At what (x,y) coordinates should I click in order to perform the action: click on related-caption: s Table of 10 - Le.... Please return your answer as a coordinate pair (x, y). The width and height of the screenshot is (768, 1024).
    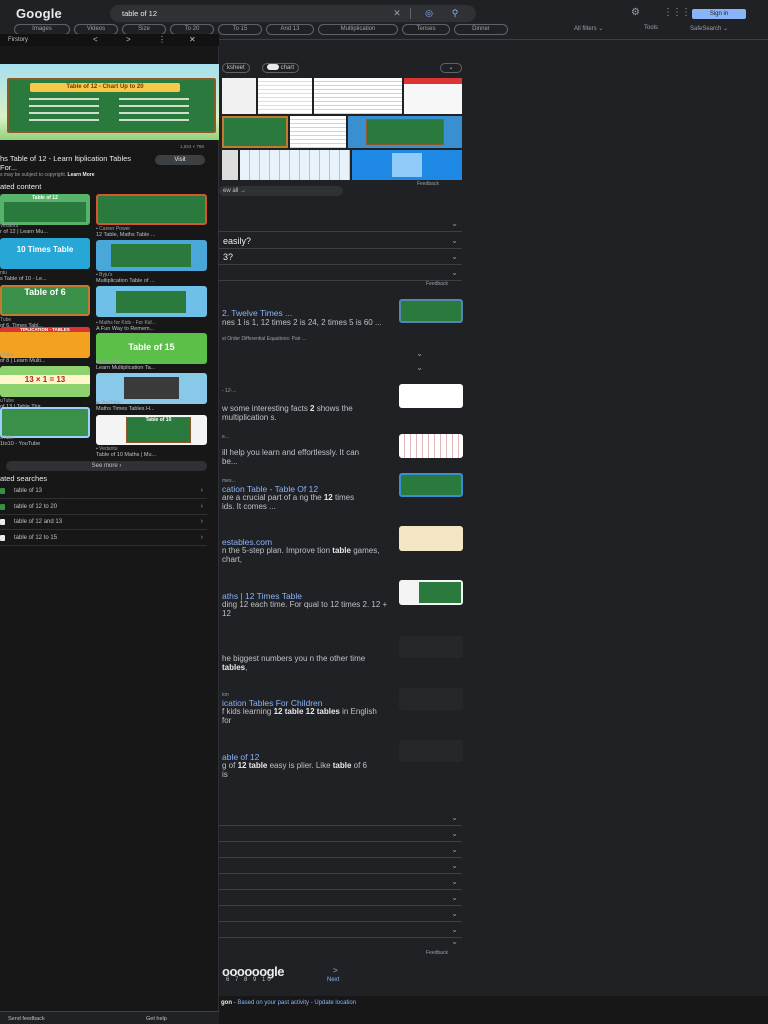
    Looking at the image, I should click on (45, 279).